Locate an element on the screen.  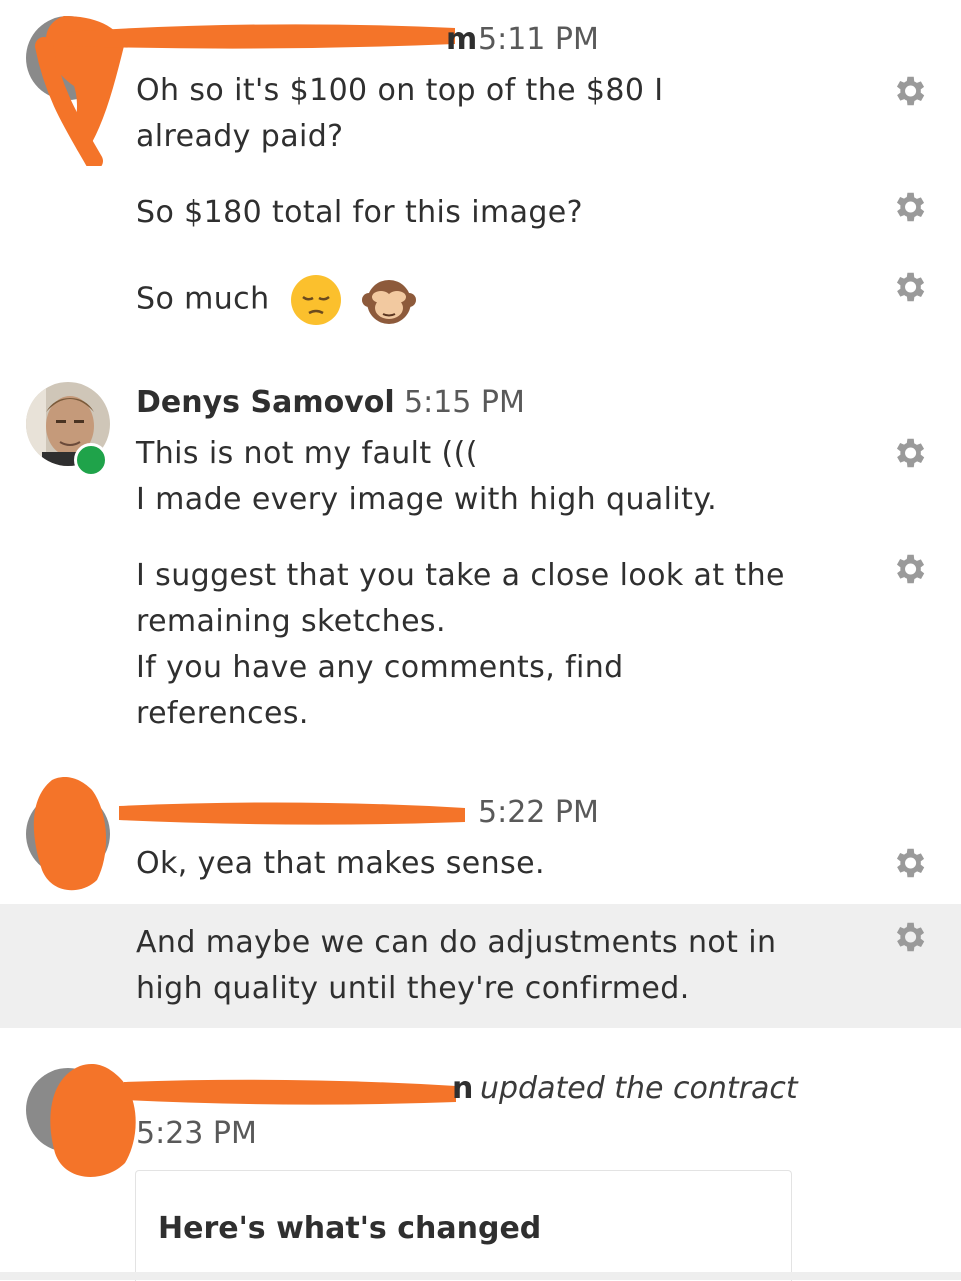
online-status-indicator is located at coordinates (91, 460).